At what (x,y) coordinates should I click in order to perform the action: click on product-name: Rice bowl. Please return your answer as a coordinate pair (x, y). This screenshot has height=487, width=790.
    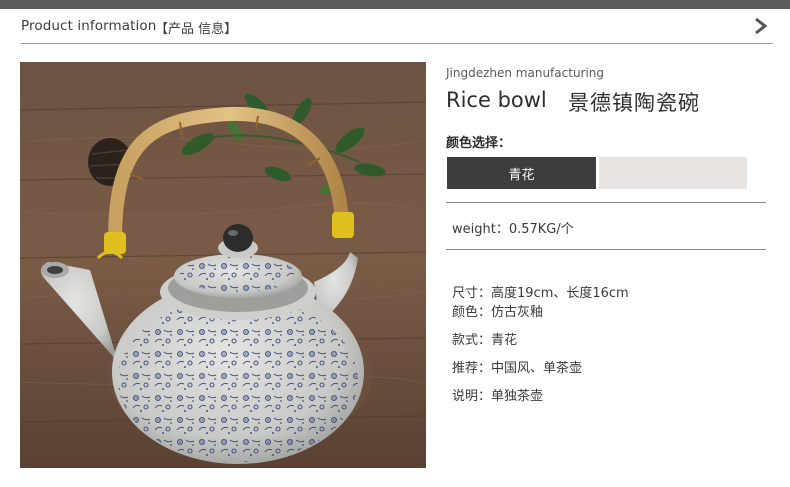
    Looking at the image, I should click on (496, 100).